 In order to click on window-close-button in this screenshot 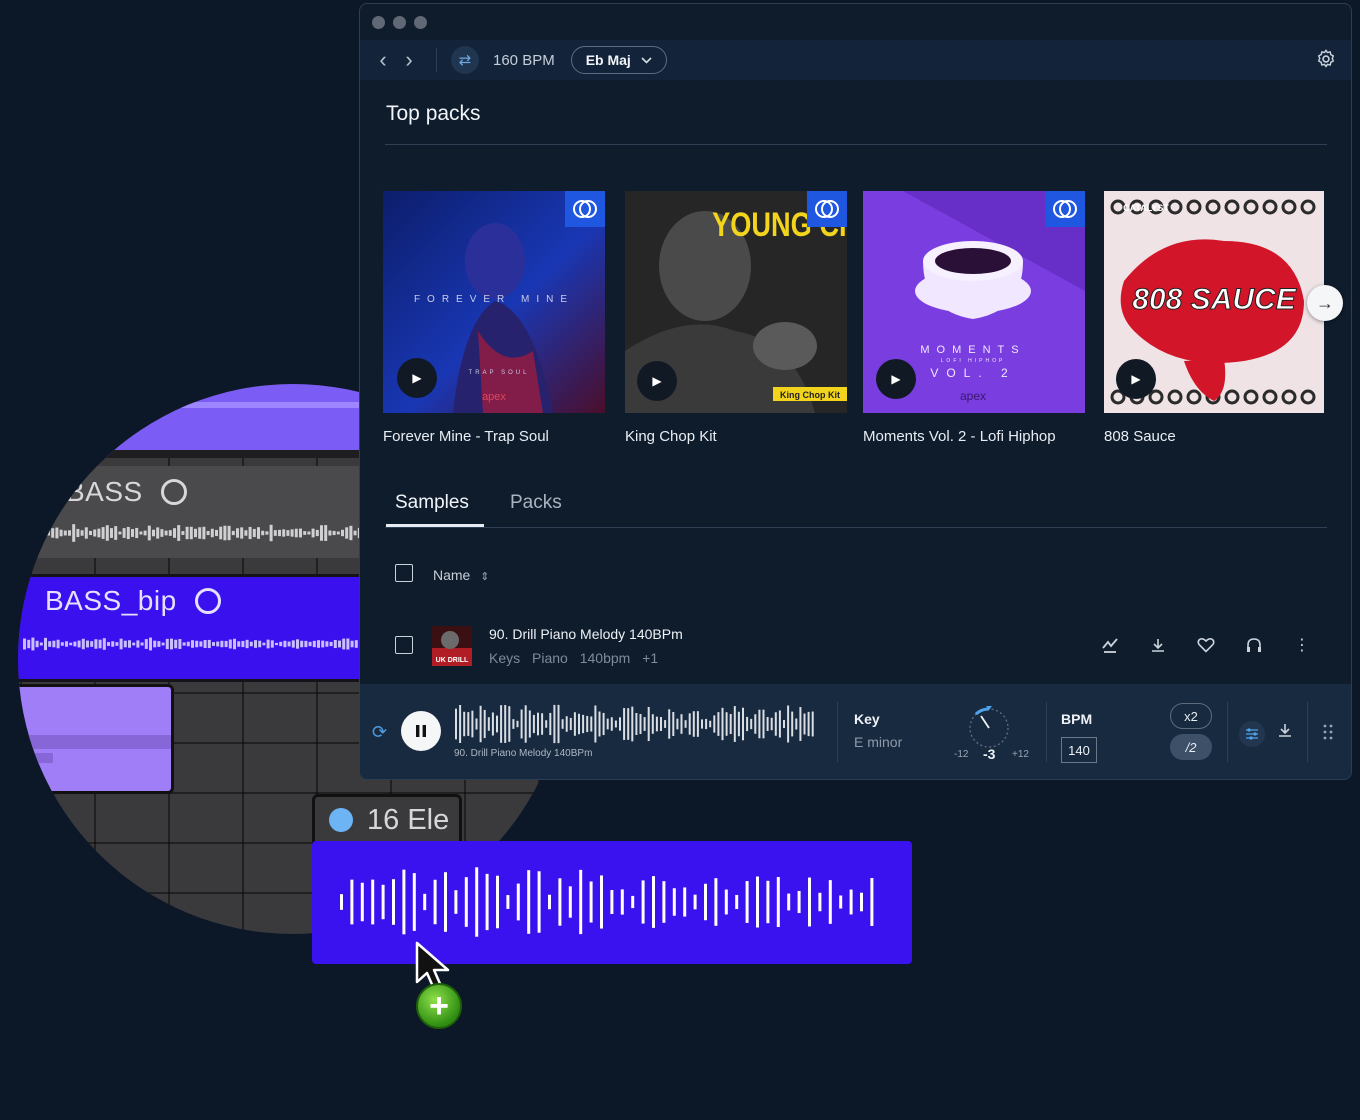, I will do `click(378, 22)`.